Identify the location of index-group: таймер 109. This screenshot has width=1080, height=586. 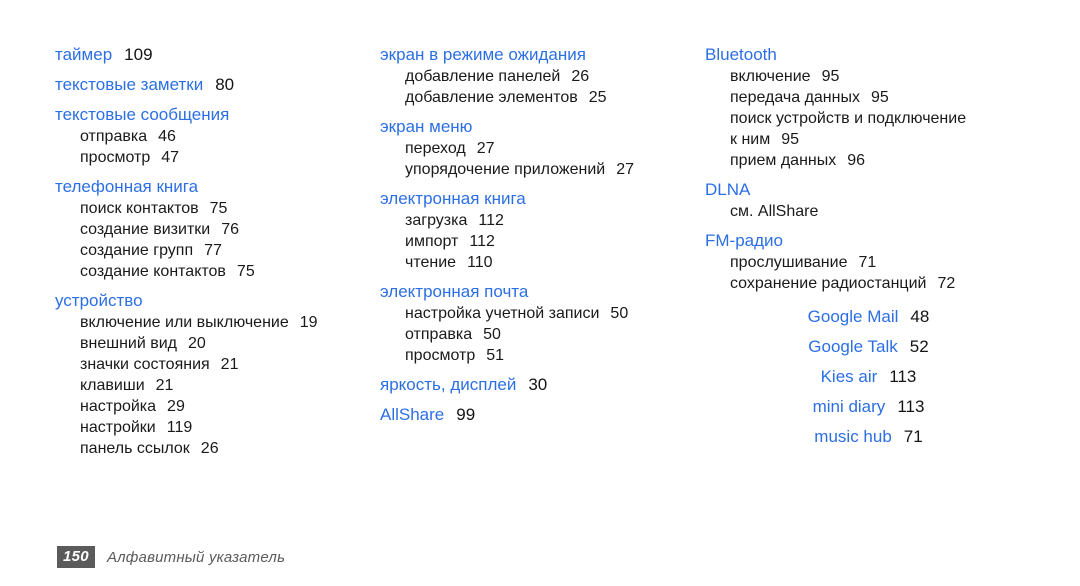
(217, 55).